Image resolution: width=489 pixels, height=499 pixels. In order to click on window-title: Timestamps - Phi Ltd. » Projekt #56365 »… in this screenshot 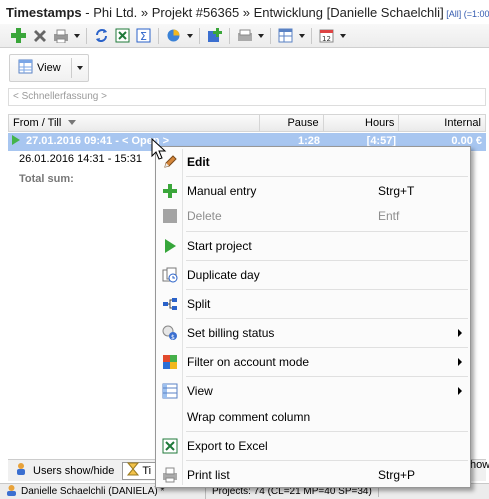, I will do `click(244, 12)`.